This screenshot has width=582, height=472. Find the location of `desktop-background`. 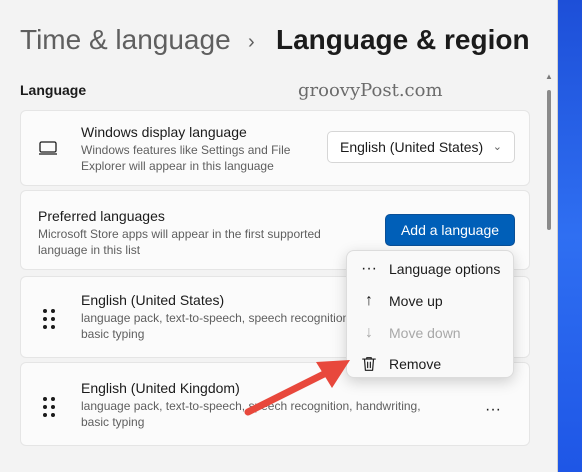

desktop-background is located at coordinates (570, 236).